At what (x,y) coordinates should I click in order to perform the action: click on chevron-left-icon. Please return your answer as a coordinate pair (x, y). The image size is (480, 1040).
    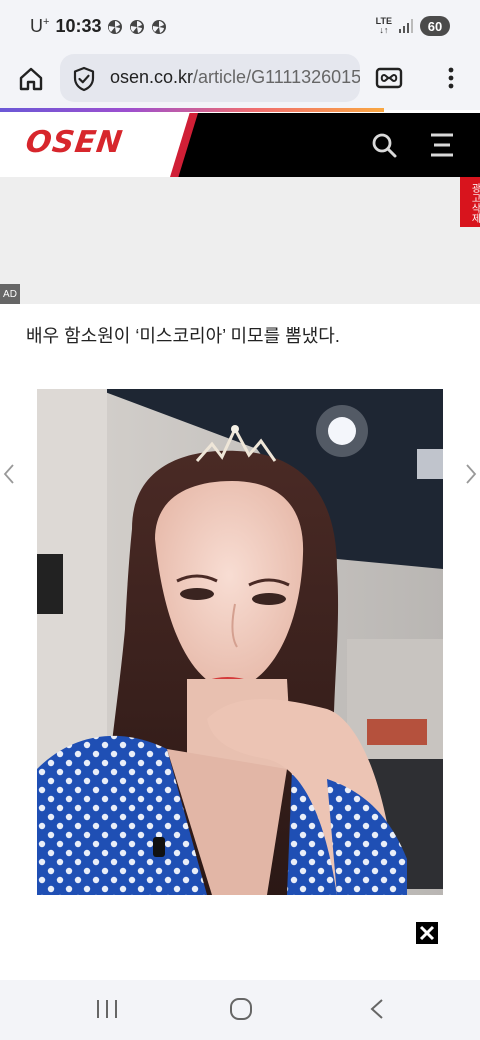
    Looking at the image, I should click on (9, 474).